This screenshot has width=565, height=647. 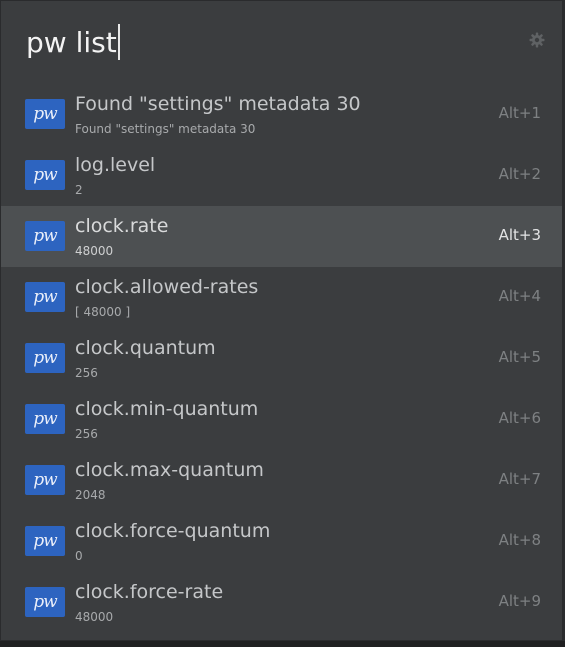 I want to click on background-strip, so click(x=282, y=644).